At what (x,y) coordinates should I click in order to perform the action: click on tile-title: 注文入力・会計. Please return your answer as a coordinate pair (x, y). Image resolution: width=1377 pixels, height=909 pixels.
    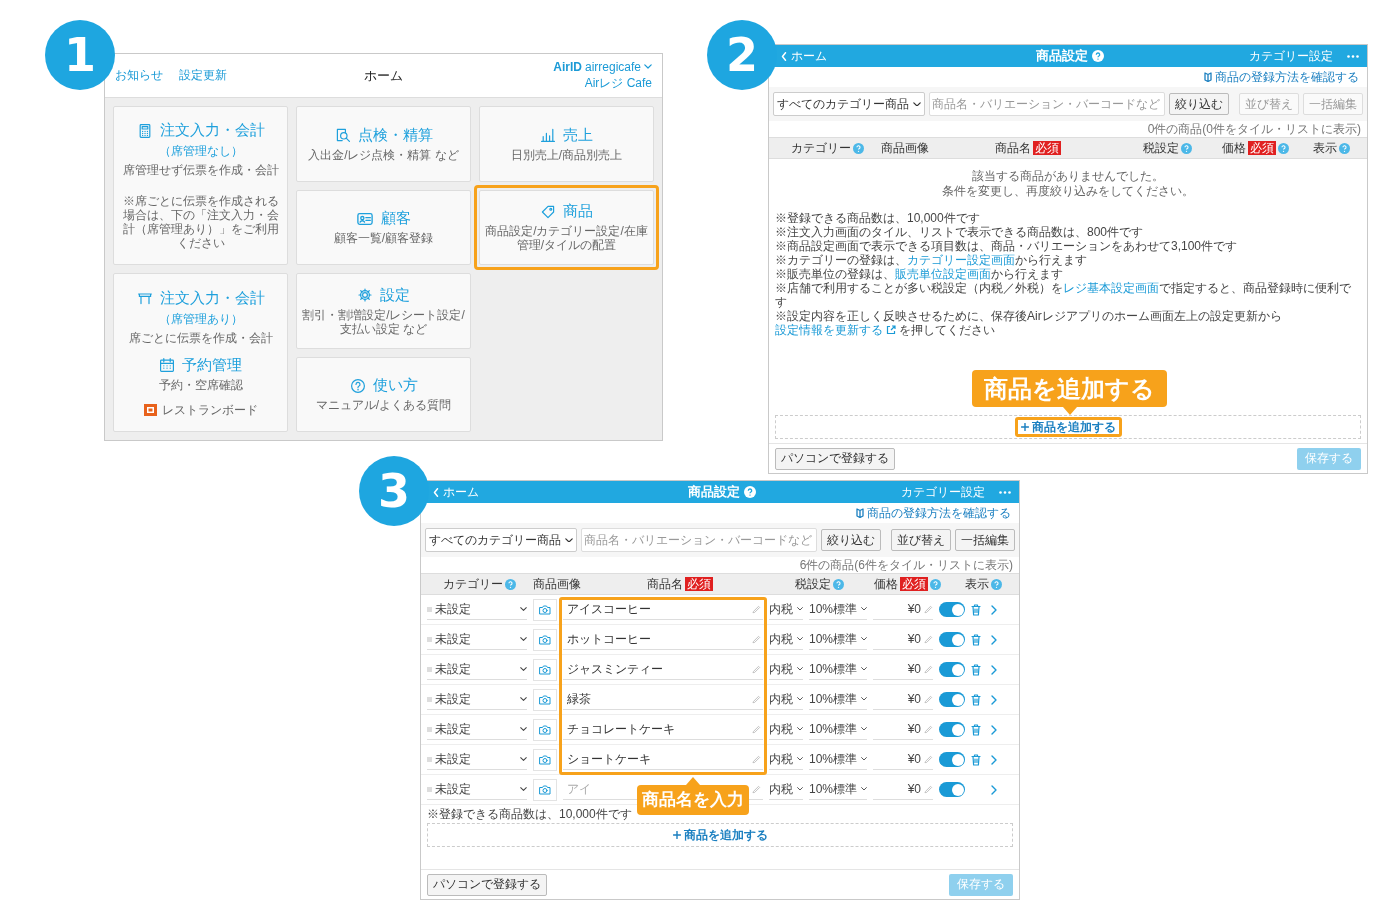
    Looking at the image, I should click on (212, 130).